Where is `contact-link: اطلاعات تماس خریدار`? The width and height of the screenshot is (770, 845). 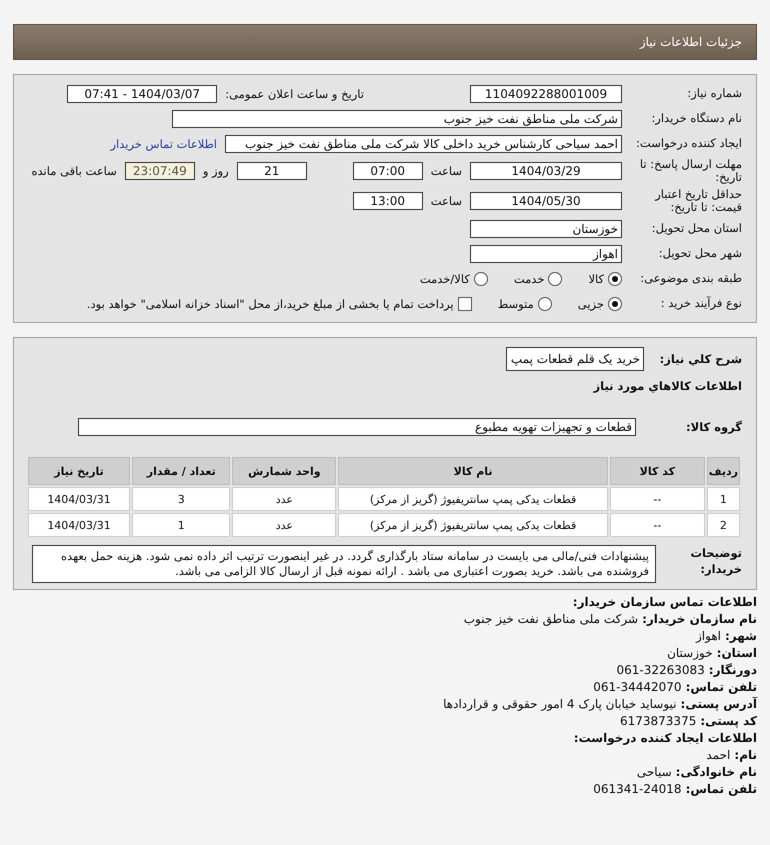 contact-link: اطلاعات تماس خریدار is located at coordinates (163, 143).